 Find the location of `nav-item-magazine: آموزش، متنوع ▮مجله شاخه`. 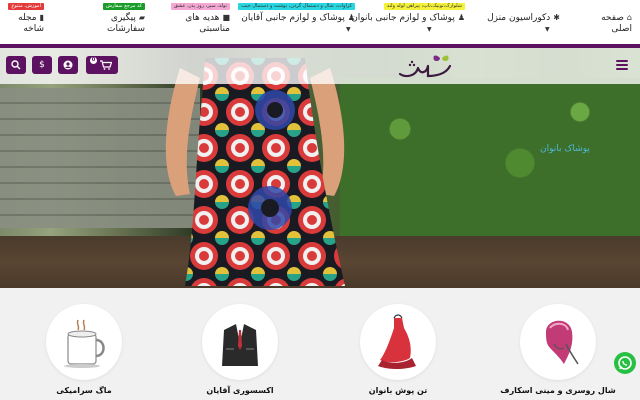

nav-item-magazine: آموزش، متنوع ▮مجله شاخه is located at coordinates (31, 22).